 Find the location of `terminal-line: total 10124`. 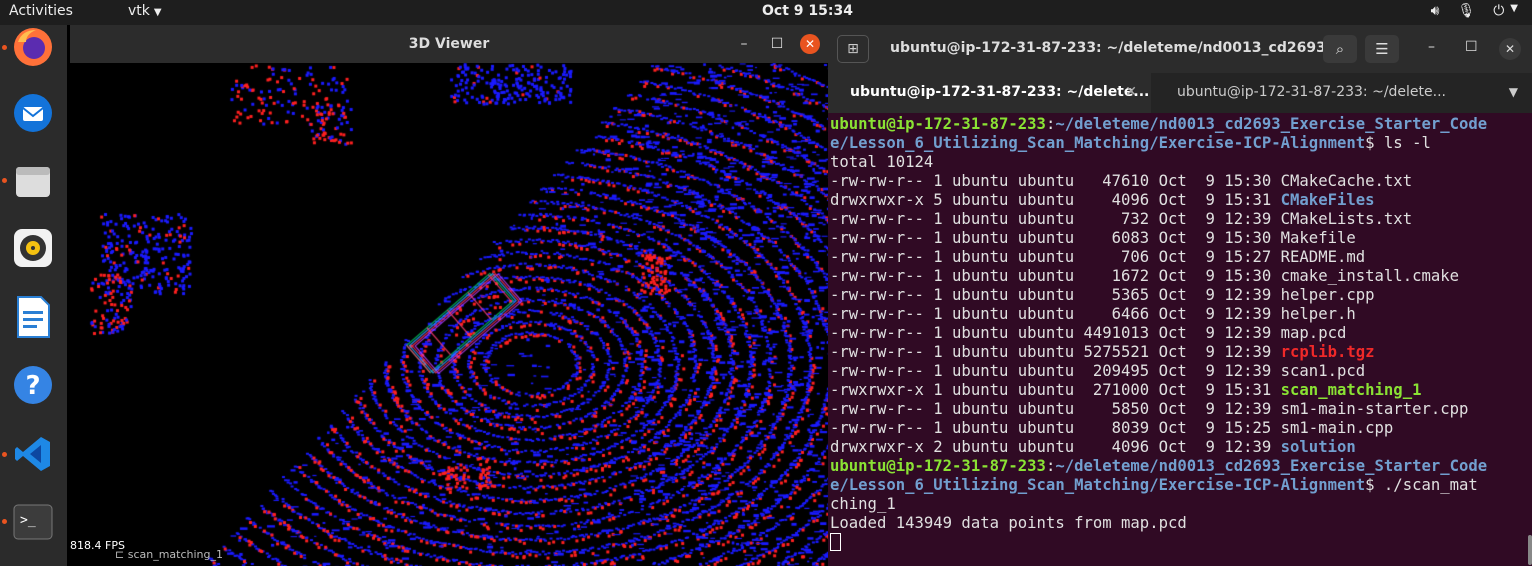

terminal-line: total 10124 is located at coordinates (882, 162).